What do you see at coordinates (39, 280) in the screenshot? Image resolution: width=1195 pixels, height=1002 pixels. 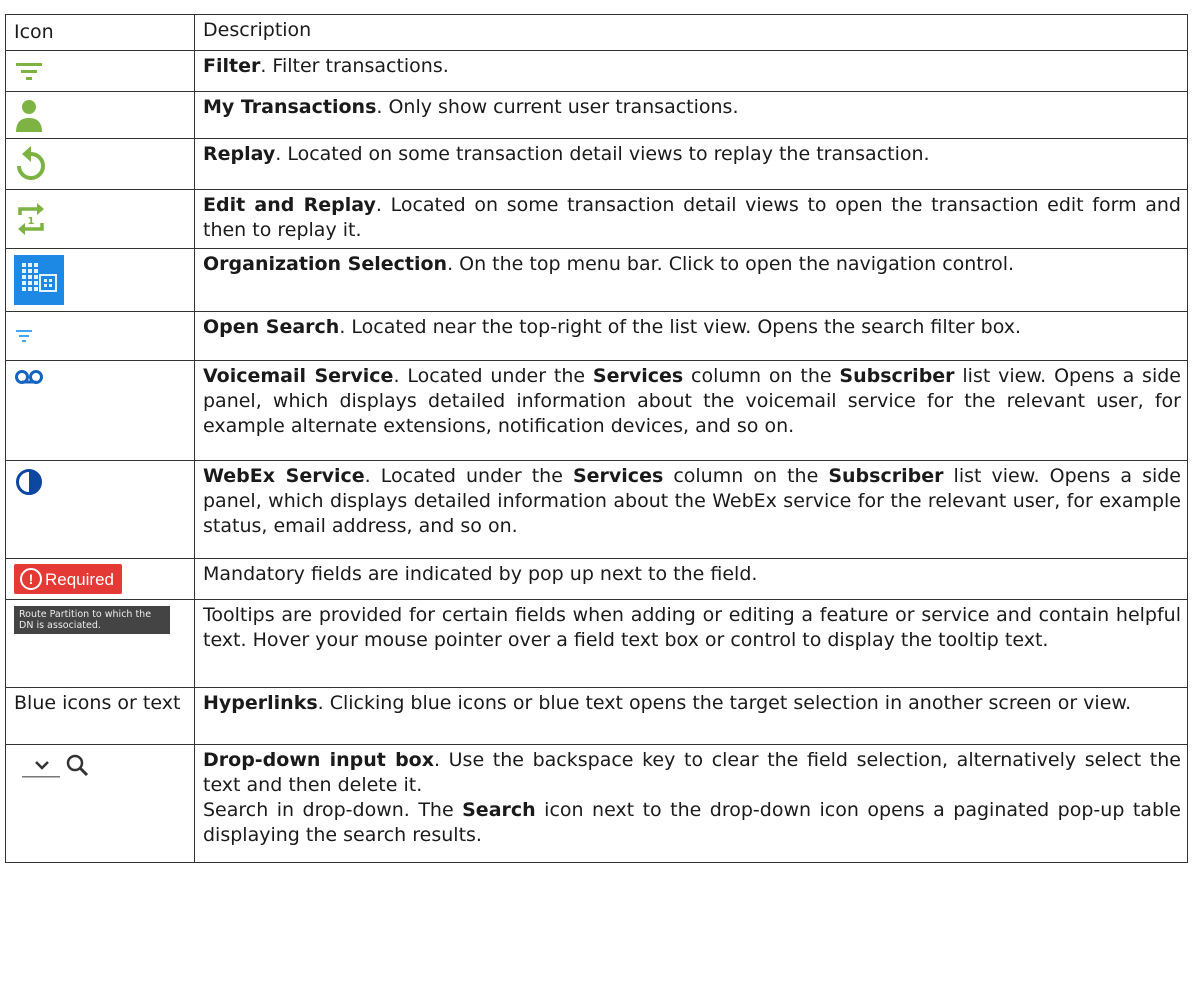 I see `organization-icon` at bounding box center [39, 280].